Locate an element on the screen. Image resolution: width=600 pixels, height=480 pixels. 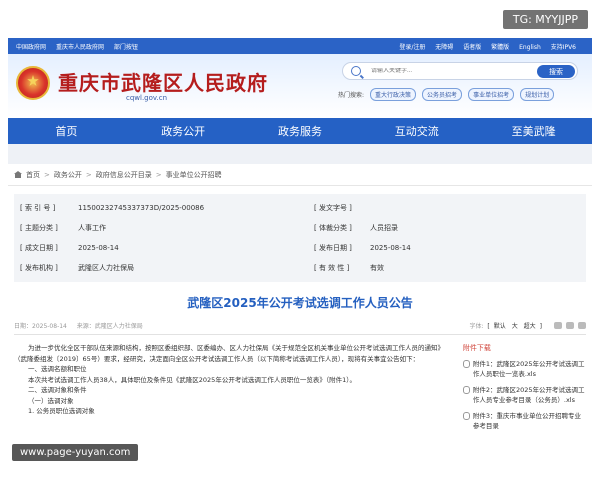
meta-value: 人事工作 is located at coordinates (92, 228).